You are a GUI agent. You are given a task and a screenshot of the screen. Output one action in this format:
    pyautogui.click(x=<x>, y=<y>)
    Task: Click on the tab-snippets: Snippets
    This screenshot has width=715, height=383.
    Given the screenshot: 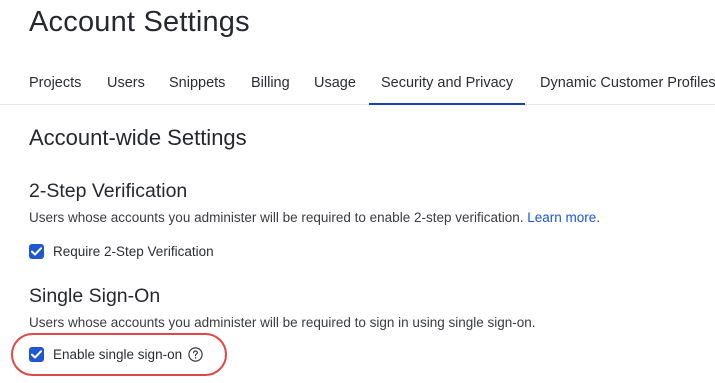 What is the action you would take?
    pyautogui.click(x=197, y=83)
    